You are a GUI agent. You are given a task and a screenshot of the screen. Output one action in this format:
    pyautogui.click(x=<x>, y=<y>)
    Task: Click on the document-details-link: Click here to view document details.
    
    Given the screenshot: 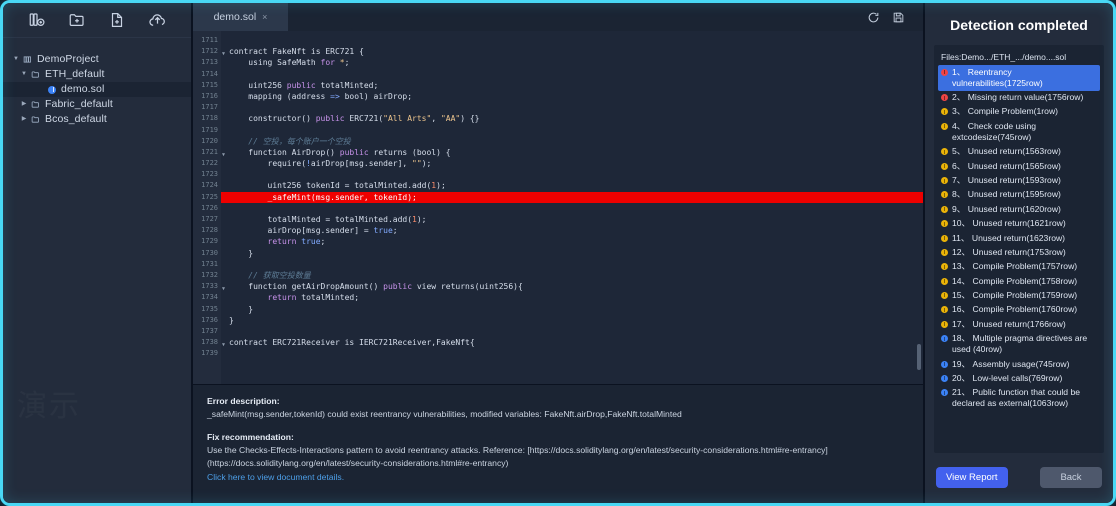 What is the action you would take?
    pyautogui.click(x=275, y=477)
    